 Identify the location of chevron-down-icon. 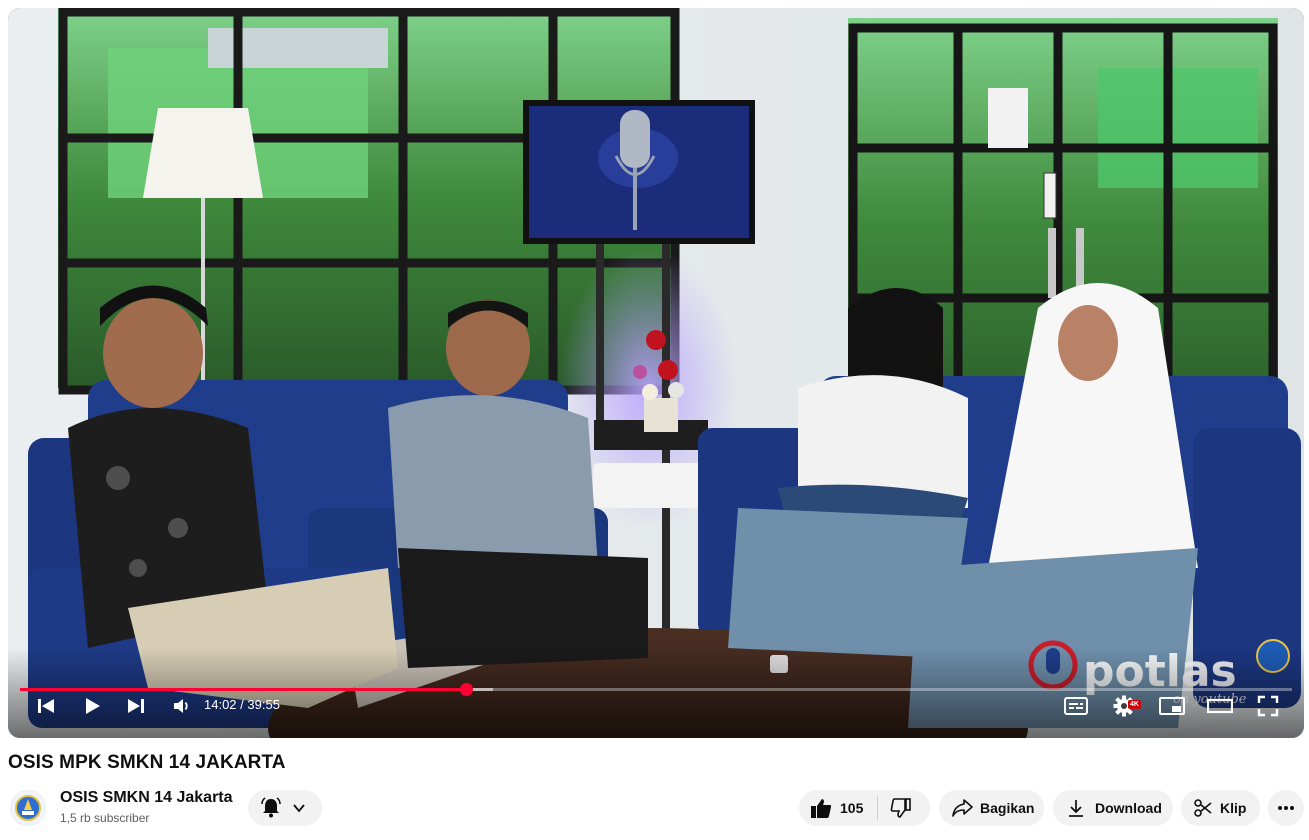
(299, 808).